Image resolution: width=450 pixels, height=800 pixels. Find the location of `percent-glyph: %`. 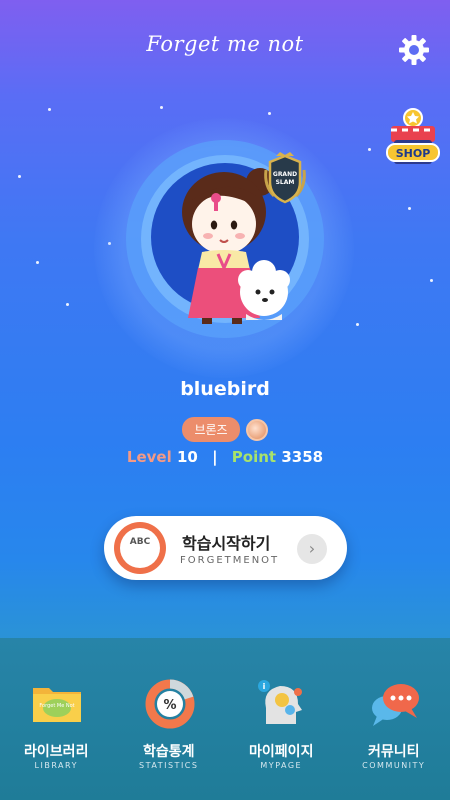

percent-glyph: % is located at coordinates (169, 705).